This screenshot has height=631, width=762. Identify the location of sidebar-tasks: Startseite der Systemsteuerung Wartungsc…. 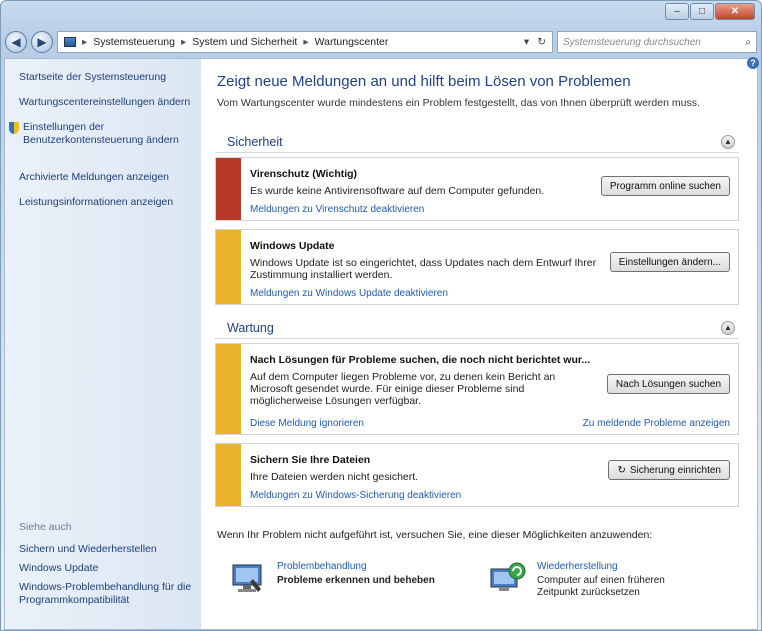
(102, 146).